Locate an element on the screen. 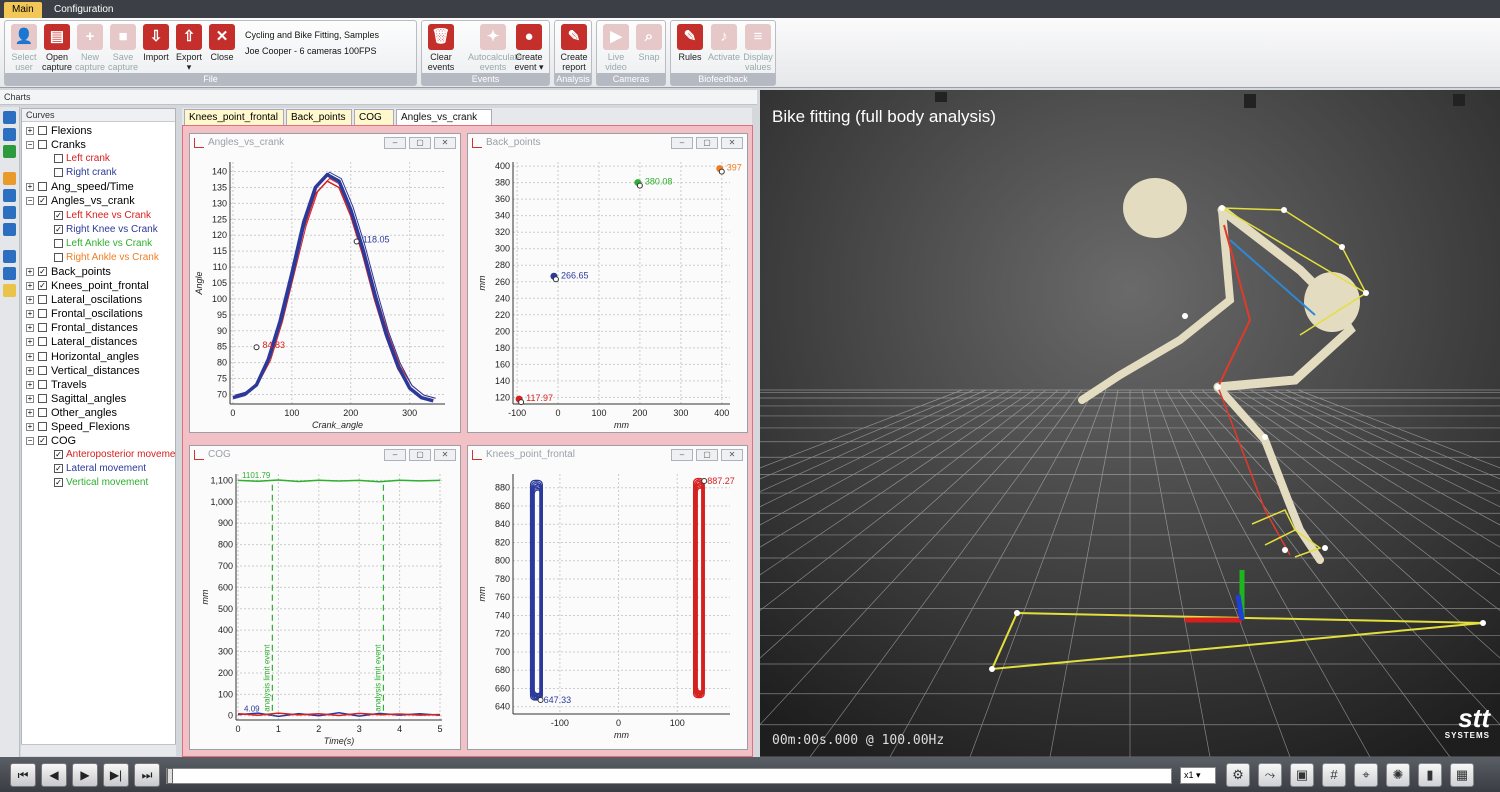 This screenshot has width=1500, height=792. chart-tab-angles-vs-crank: Angles_vs_crank is located at coordinates (444, 117).